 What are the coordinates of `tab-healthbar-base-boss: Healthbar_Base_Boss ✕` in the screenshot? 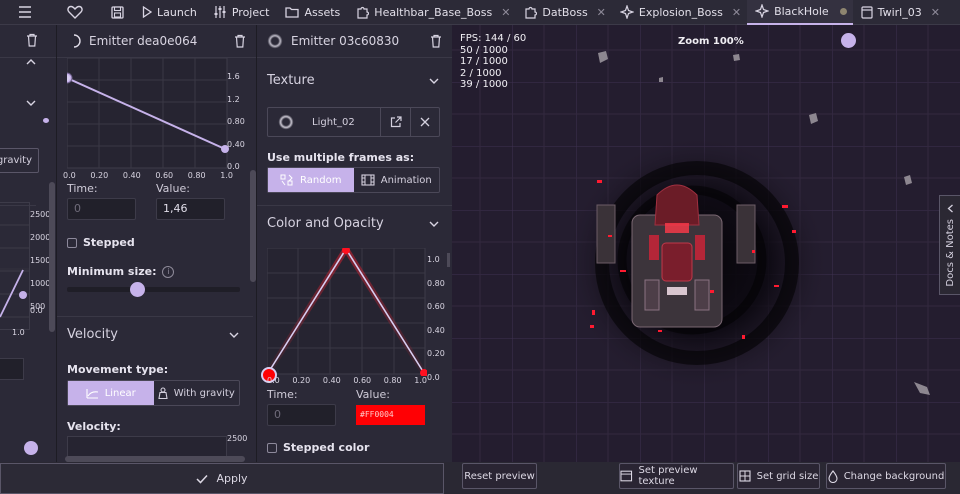 It's located at (432, 12).